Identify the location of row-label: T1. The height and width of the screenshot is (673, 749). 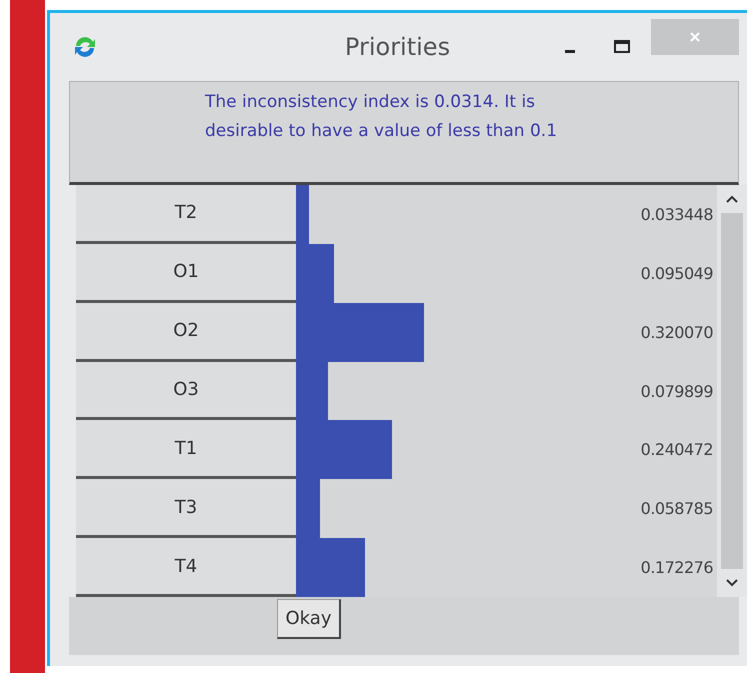
(186, 450).